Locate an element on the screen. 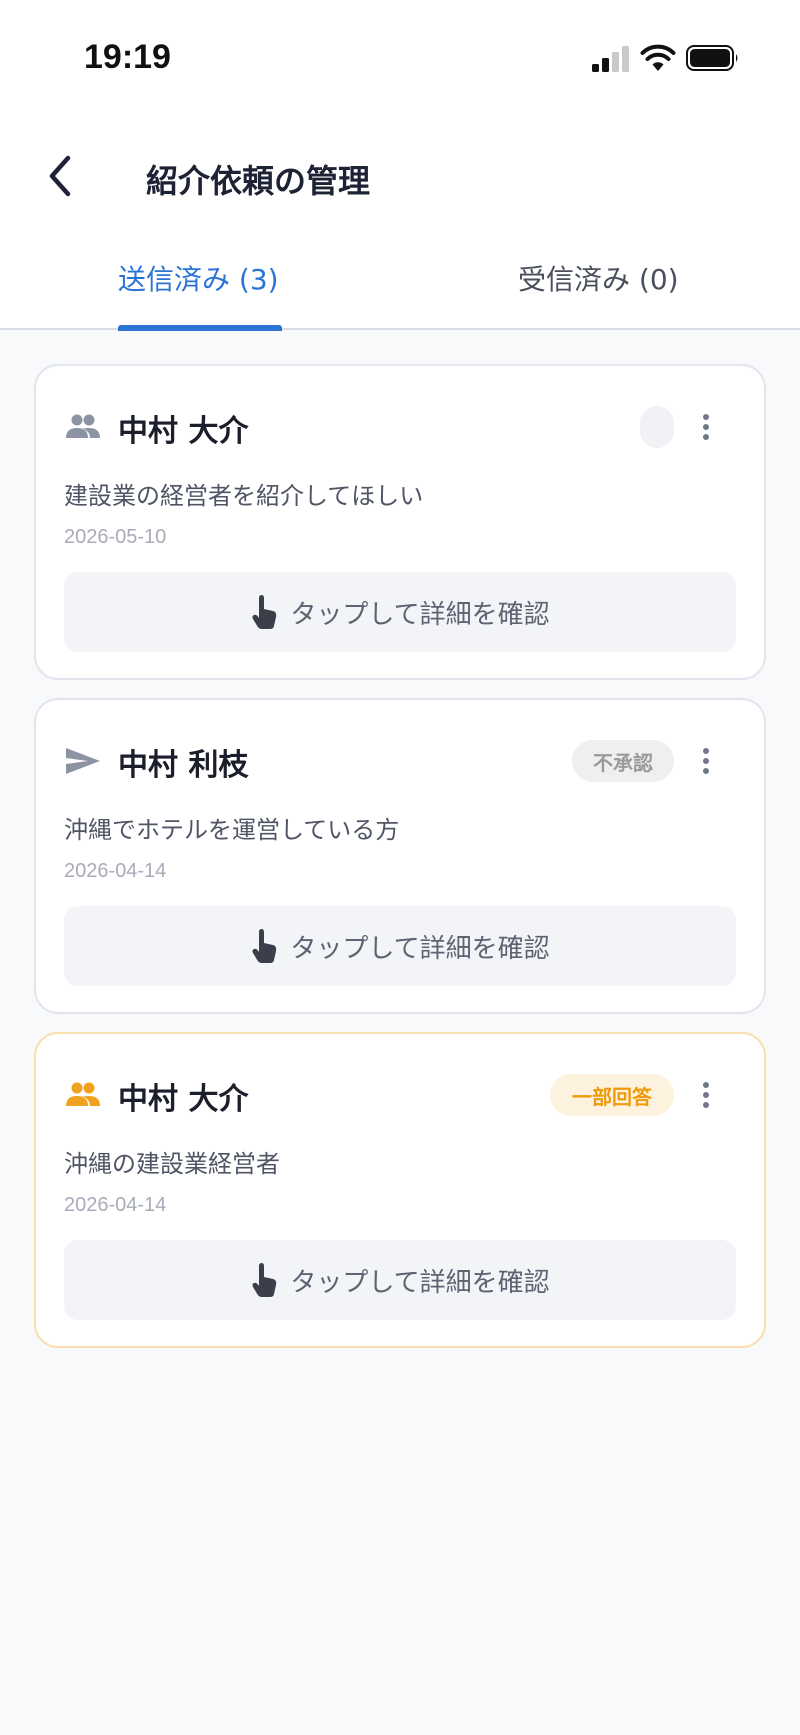  chevron-left-icon is located at coordinates (60, 176).